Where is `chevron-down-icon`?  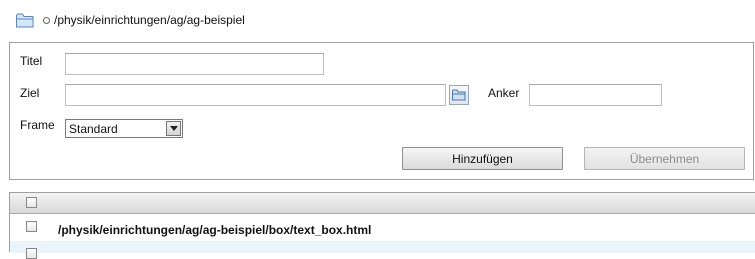 chevron-down-icon is located at coordinates (173, 128).